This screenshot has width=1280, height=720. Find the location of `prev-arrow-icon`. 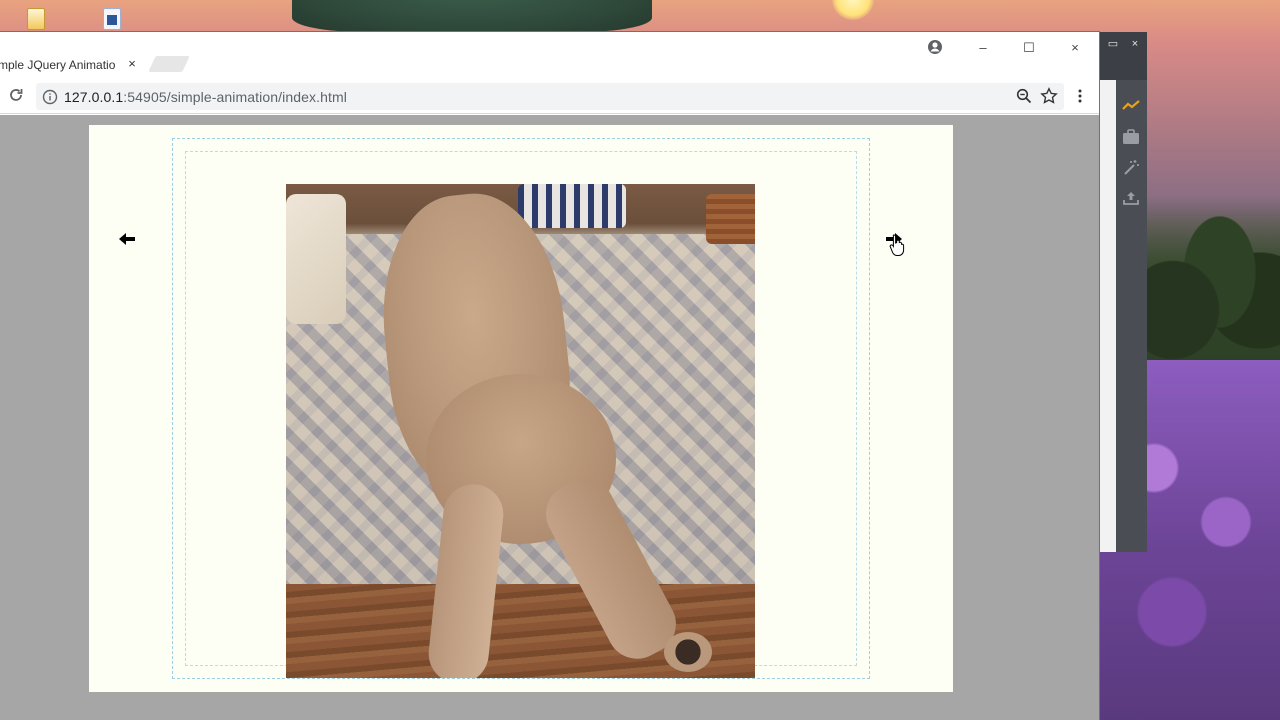

prev-arrow-icon is located at coordinates (127, 239).